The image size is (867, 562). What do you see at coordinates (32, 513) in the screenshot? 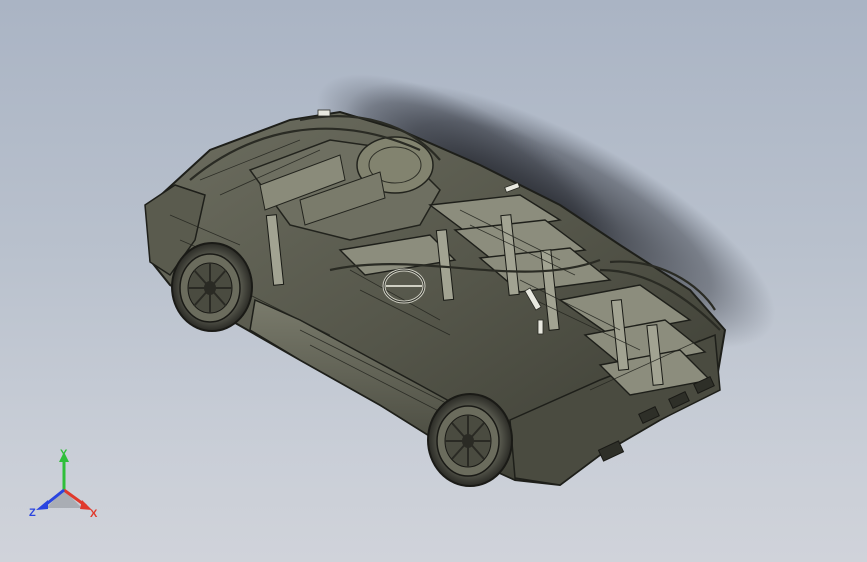
I see `z-axis-label: Z` at bounding box center [32, 513].